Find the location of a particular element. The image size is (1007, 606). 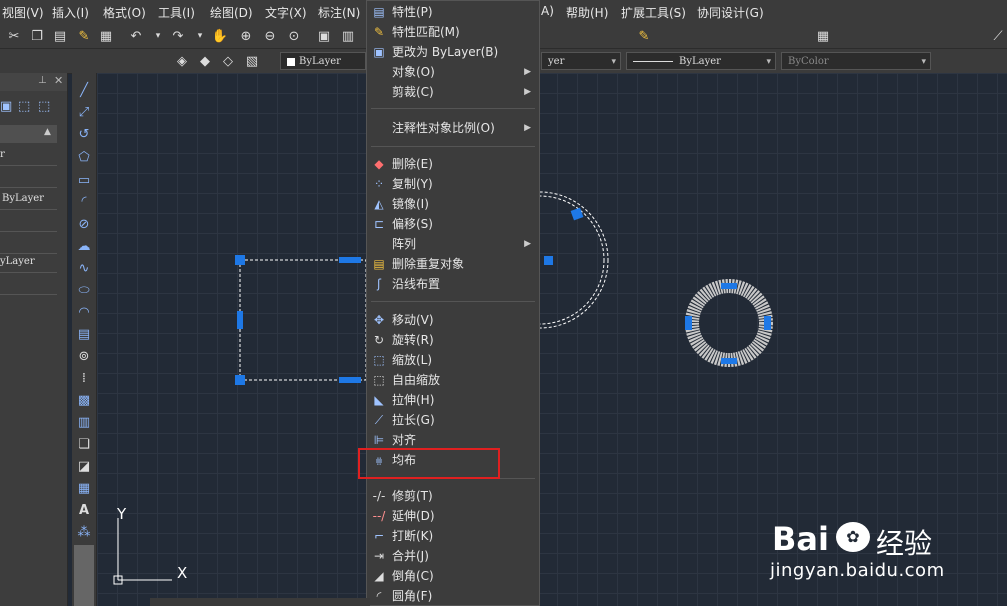

menu-format: 格式(O) is located at coordinates (124, 12).